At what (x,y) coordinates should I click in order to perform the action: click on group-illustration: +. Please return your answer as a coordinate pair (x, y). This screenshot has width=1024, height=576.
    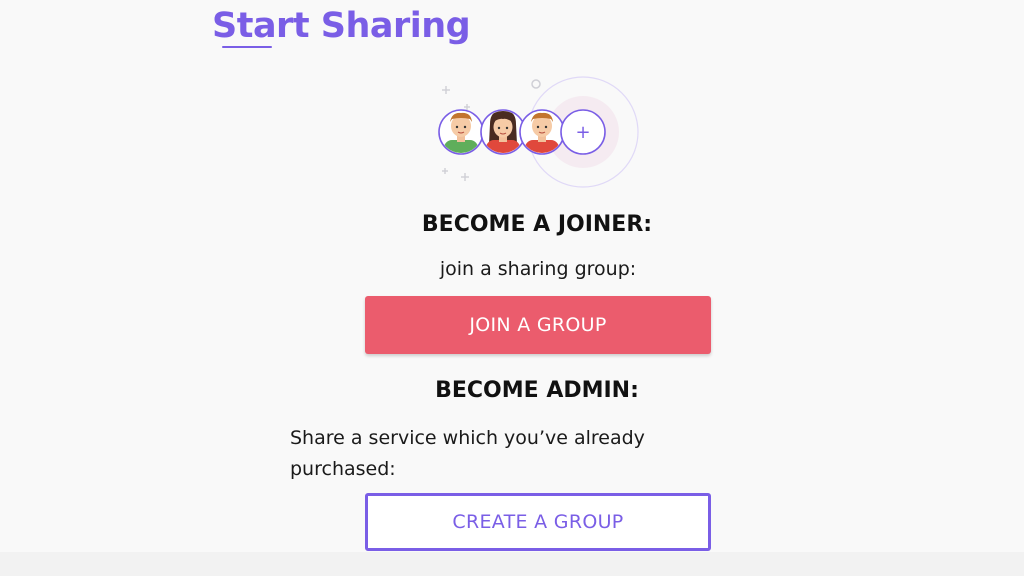
    Looking at the image, I should click on (538, 132).